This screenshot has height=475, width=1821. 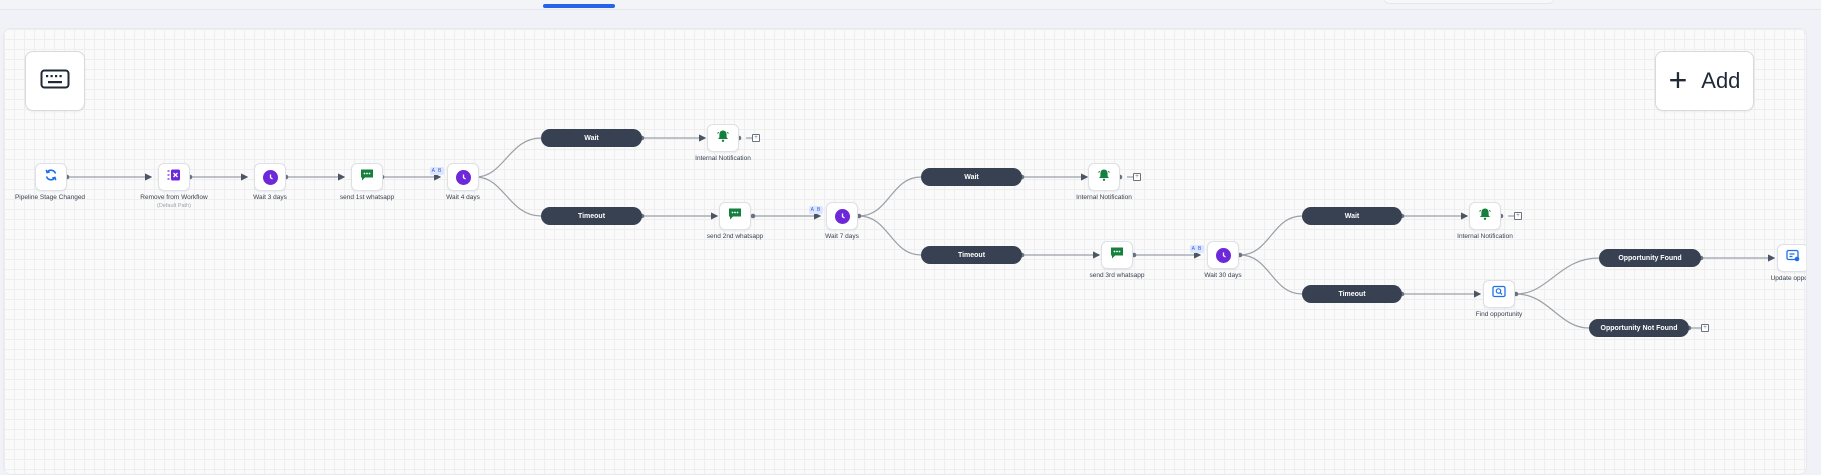 I want to click on remove-workflow-icon, so click(x=174, y=177).